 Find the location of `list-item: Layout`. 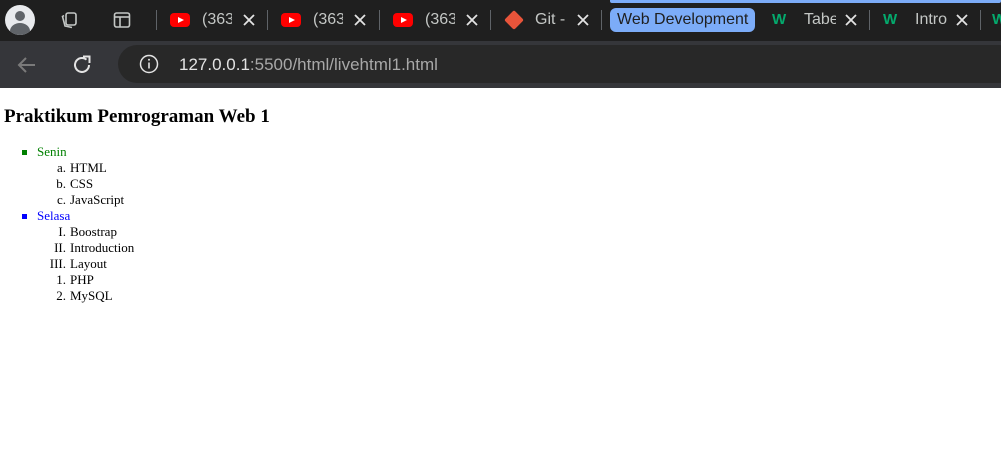

list-item: Layout is located at coordinates (88, 263).